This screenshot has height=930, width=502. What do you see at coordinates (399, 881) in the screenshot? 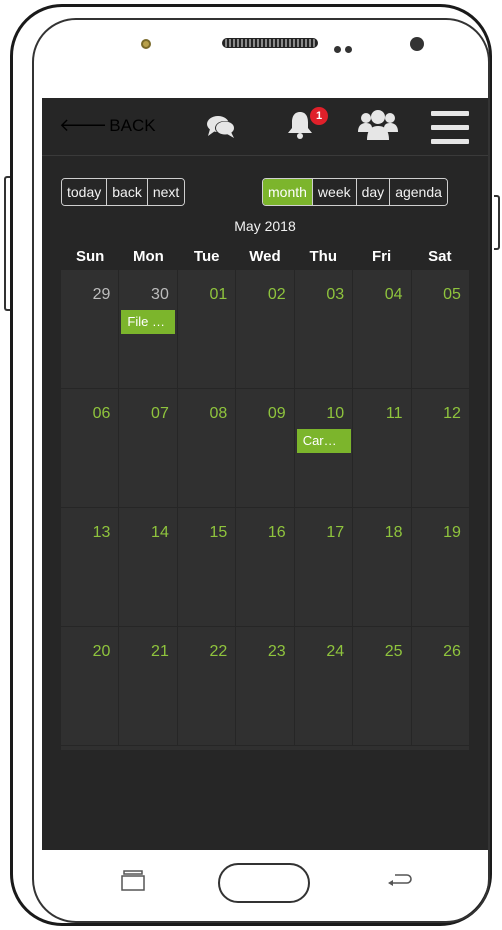
I see `back-nav-icon` at bounding box center [399, 881].